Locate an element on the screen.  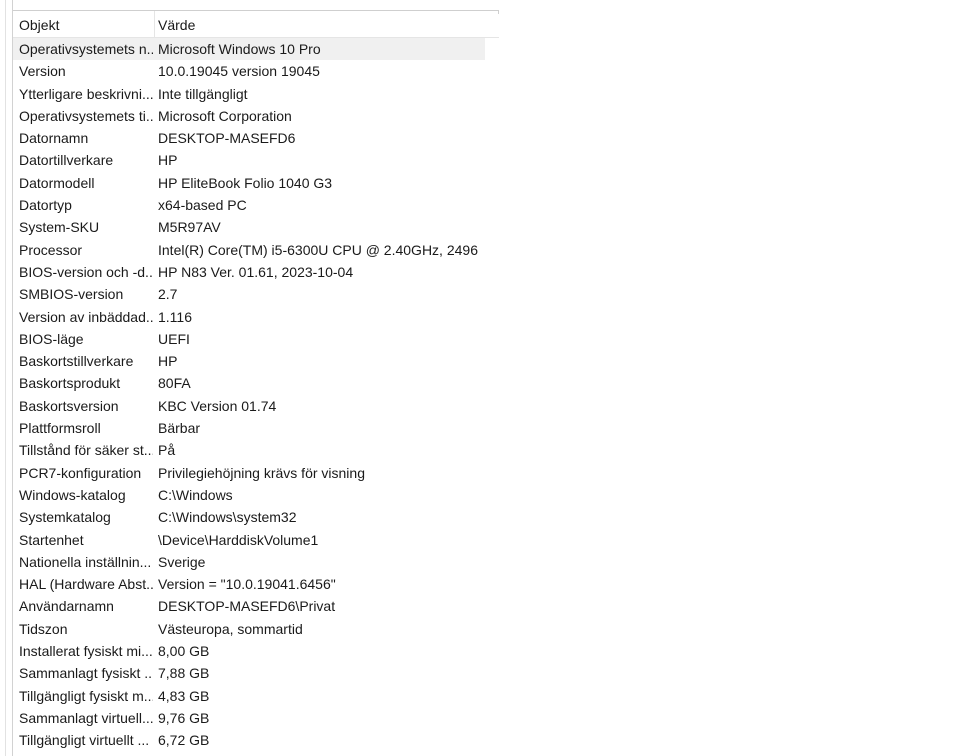
row-value-cell: 6,72 GB is located at coordinates (184, 740).